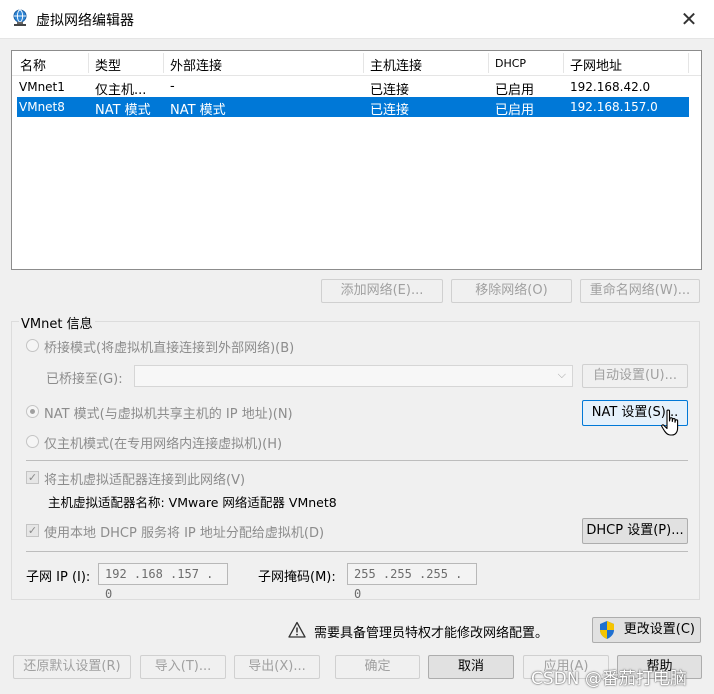 The width and height of the screenshot is (714, 694). What do you see at coordinates (510, 63) in the screenshot?
I see `column-header-dhcp: DHCP` at bounding box center [510, 63].